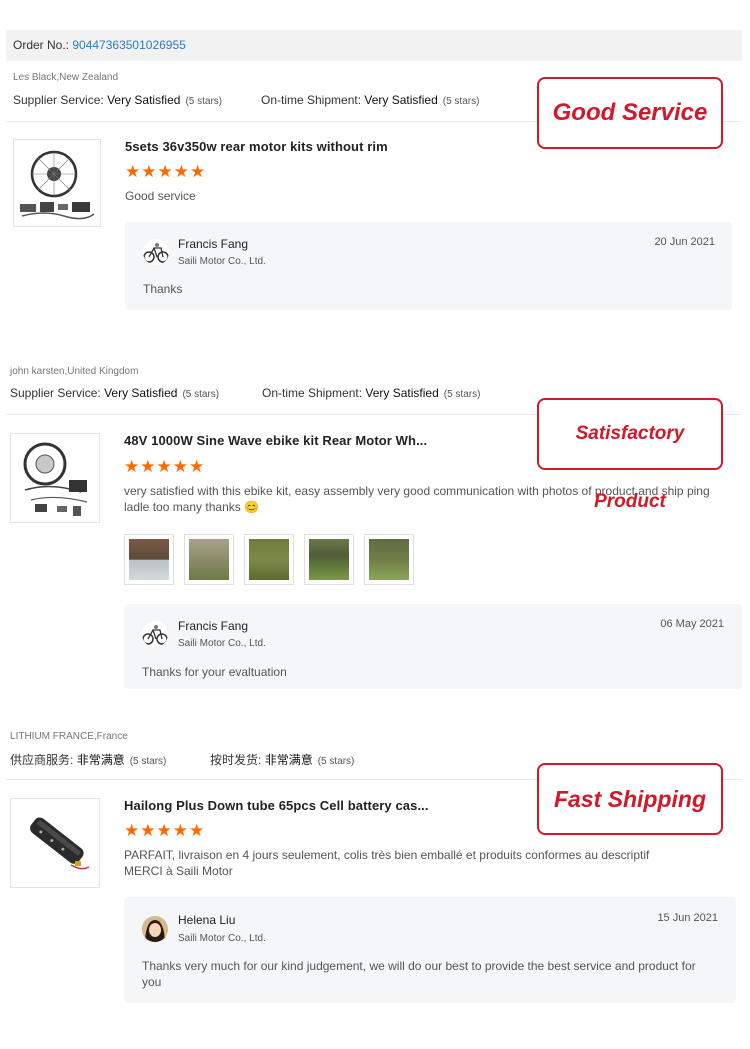 This screenshot has height=1049, width=750. What do you see at coordinates (69, 736) in the screenshot?
I see `buyer-name: LITHIUM FRANCE,France` at bounding box center [69, 736].